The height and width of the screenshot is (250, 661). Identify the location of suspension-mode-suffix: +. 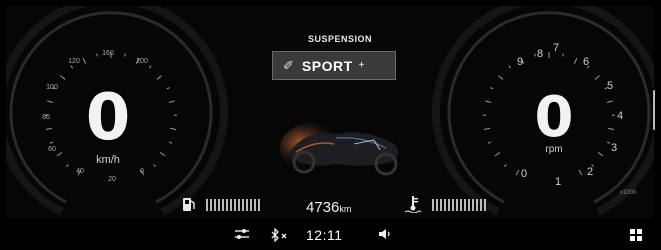
(361, 65).